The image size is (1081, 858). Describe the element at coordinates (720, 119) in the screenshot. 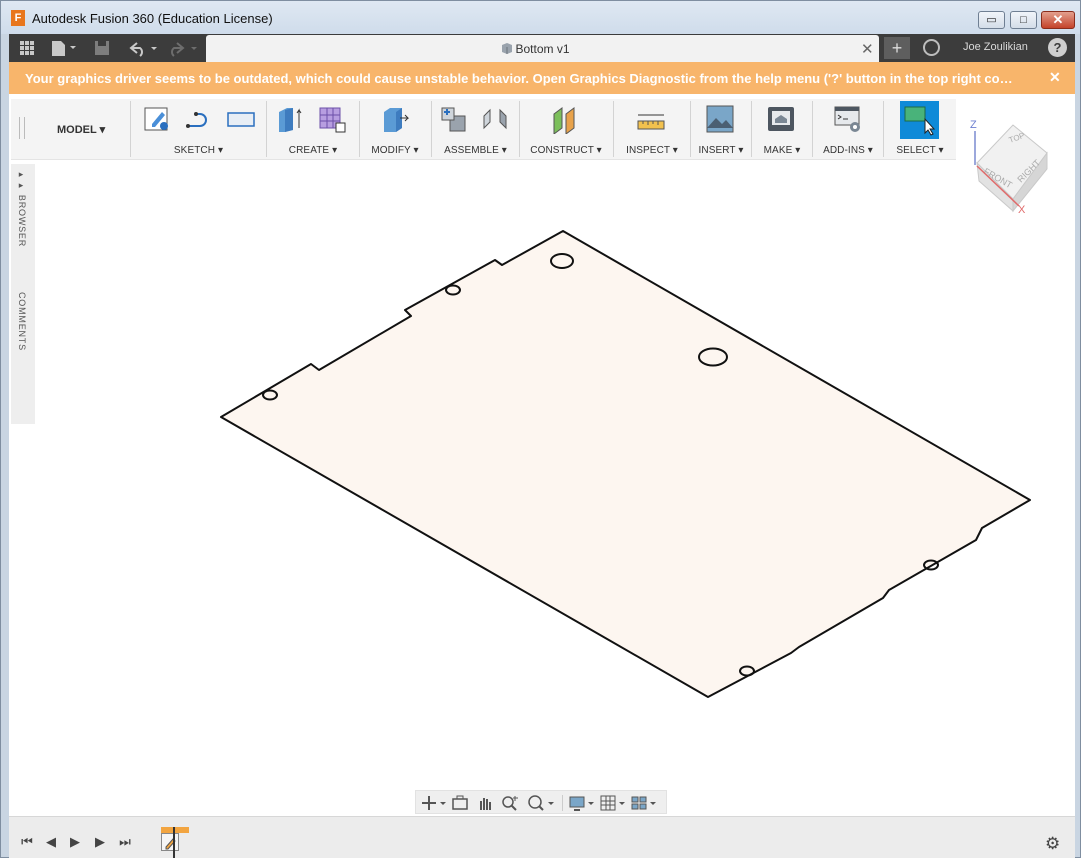

I see `insert-image-icon` at that location.